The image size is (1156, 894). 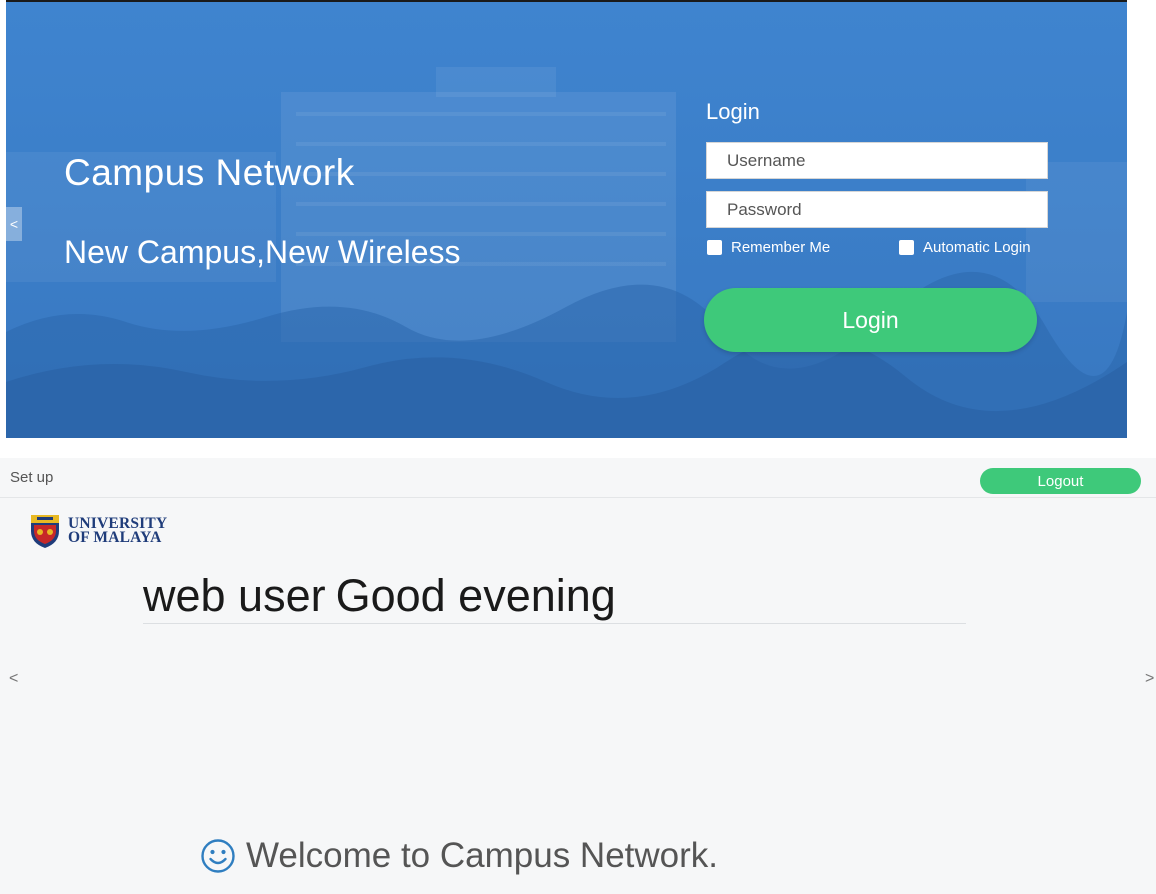 I want to click on logout-button: Logout, so click(x=1060, y=481).